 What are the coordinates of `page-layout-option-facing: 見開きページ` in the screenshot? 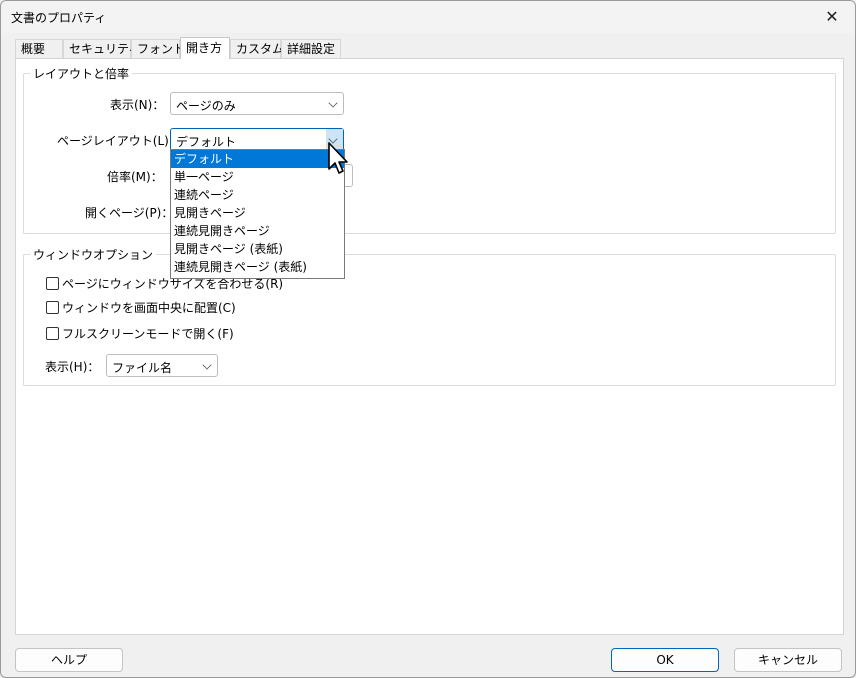 It's located at (257, 213).